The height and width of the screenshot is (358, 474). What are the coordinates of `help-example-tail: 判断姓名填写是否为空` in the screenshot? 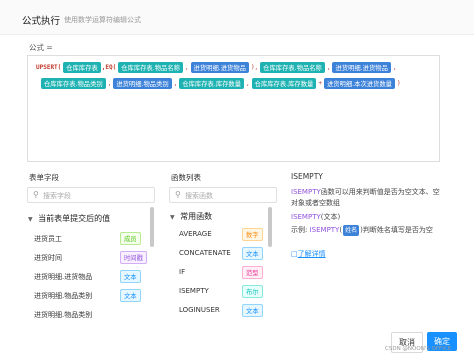 It's located at (397, 230).